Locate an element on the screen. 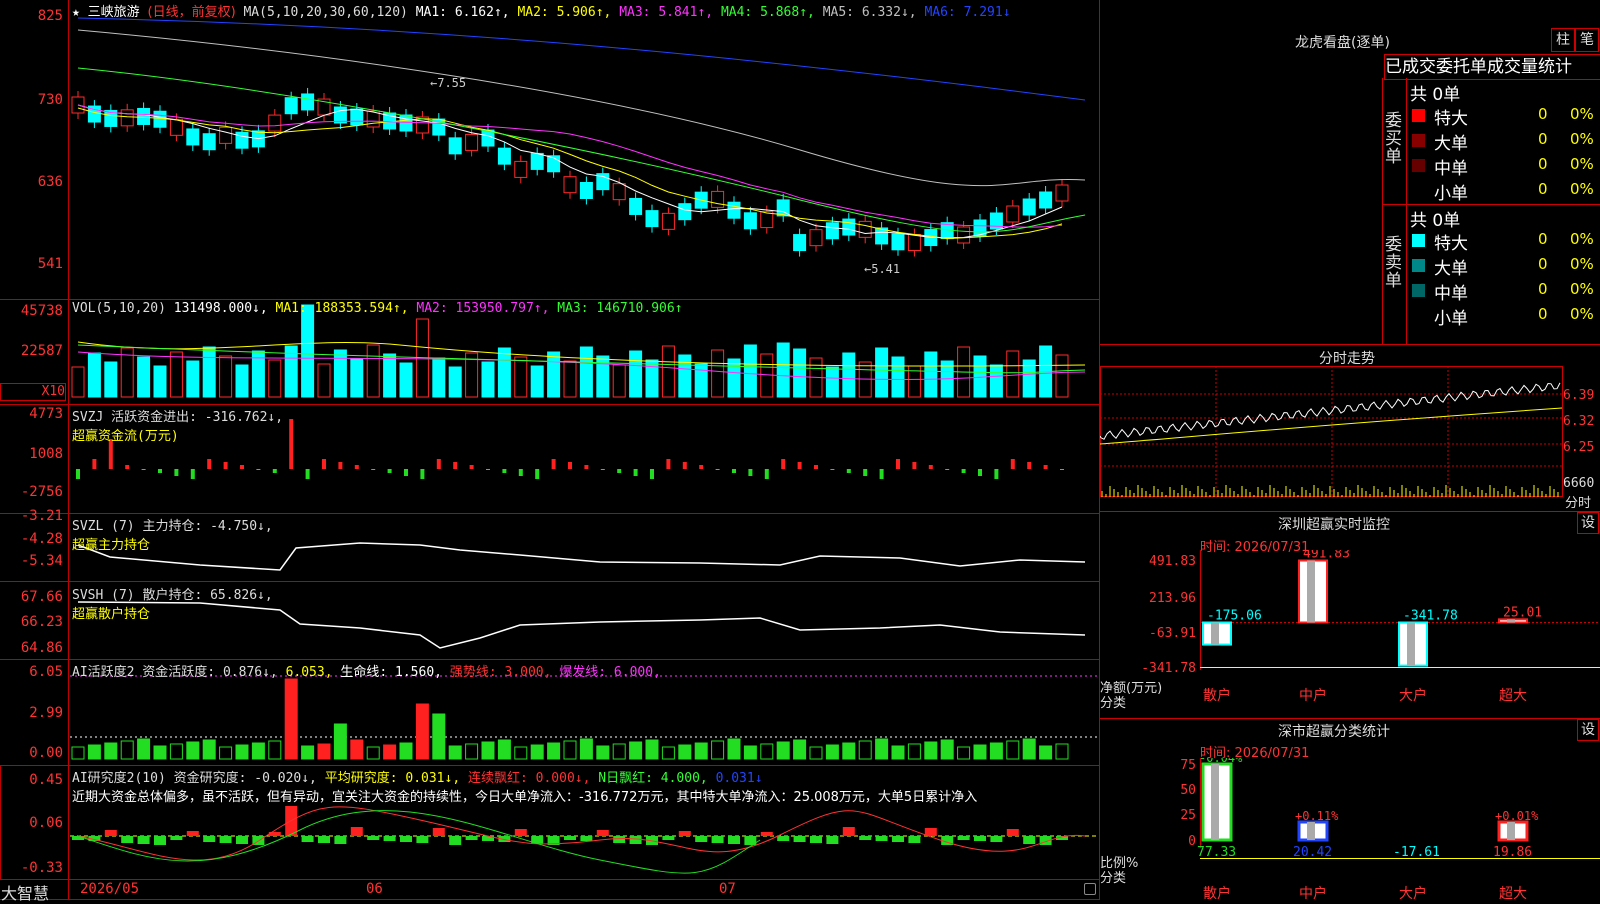  y-tick-label: 730 is located at coordinates (50, 100).